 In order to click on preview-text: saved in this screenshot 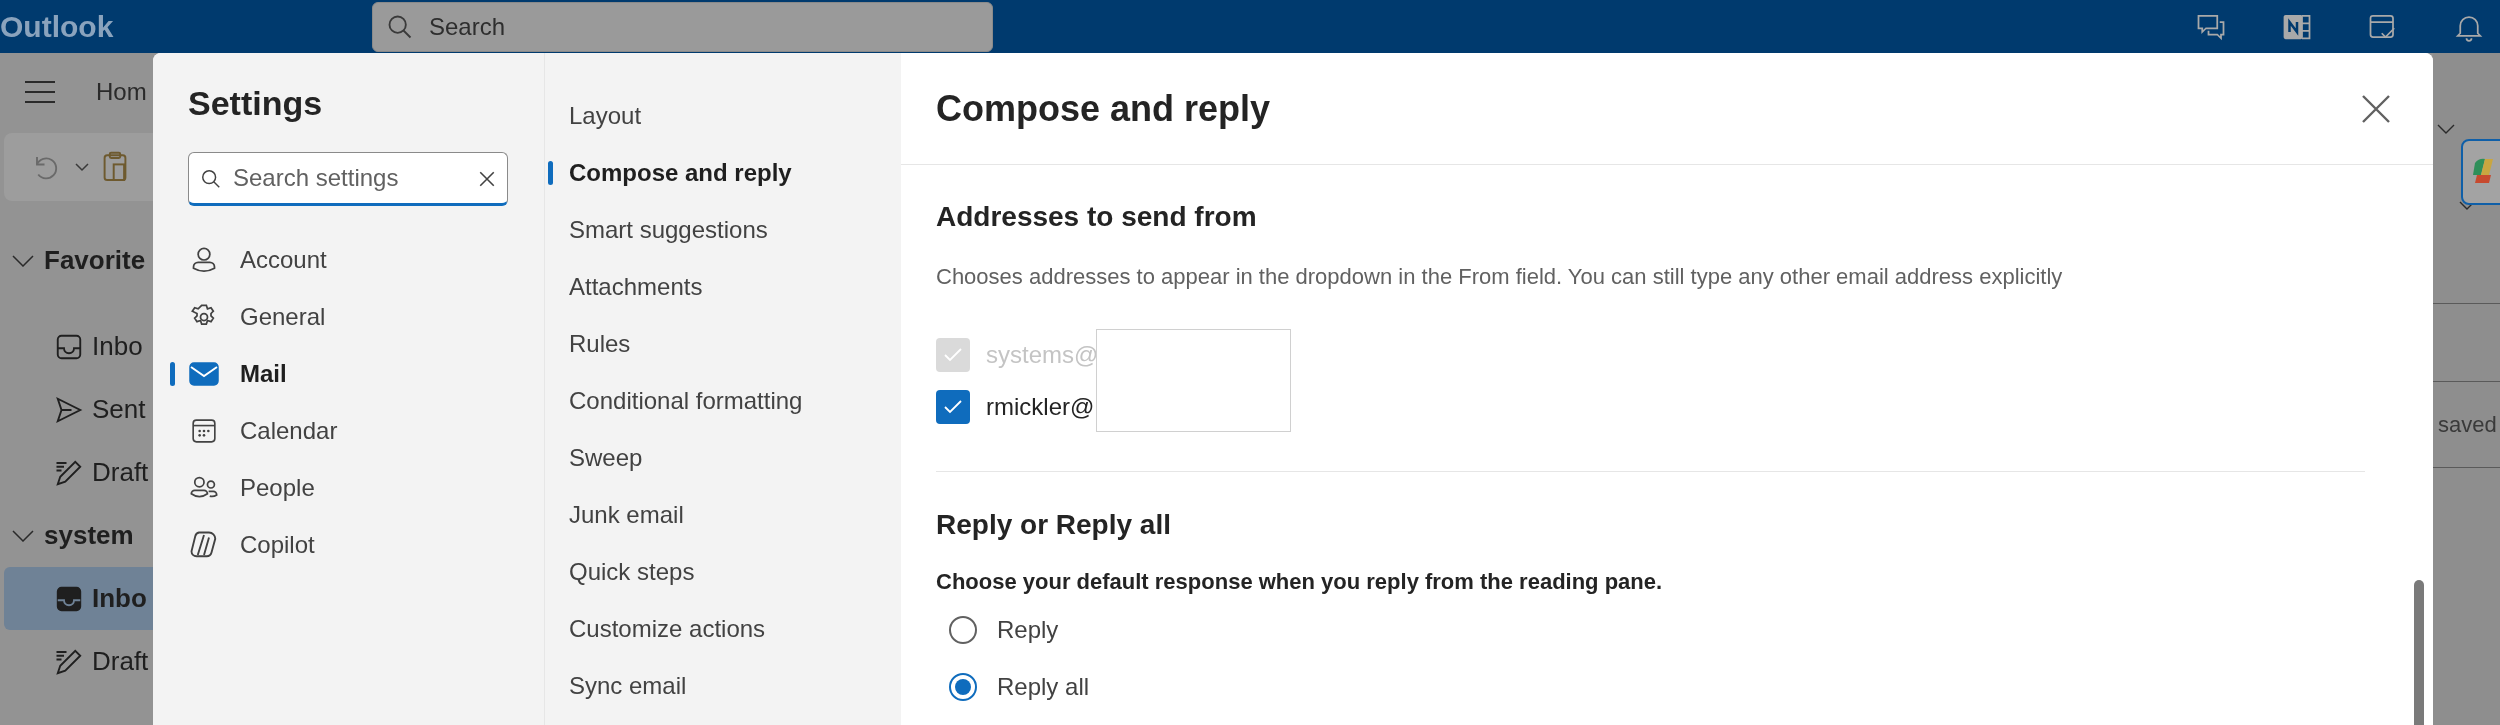, I will do `click(2467, 425)`.